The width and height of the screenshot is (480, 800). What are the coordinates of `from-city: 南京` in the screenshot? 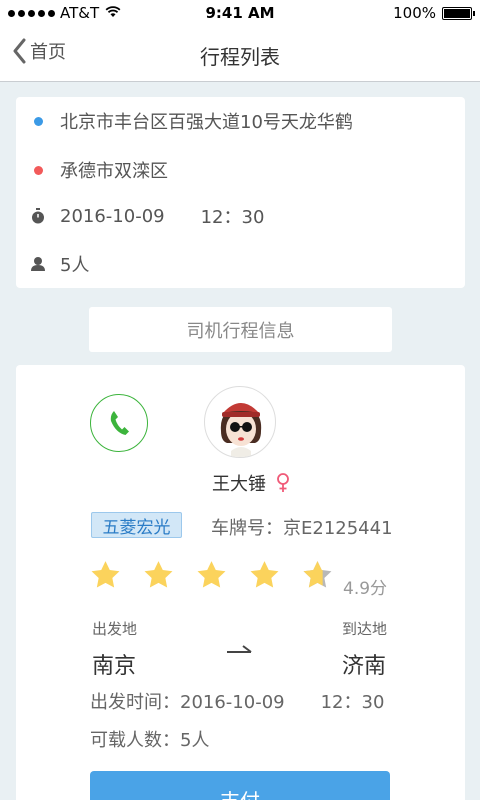 It's located at (114, 666).